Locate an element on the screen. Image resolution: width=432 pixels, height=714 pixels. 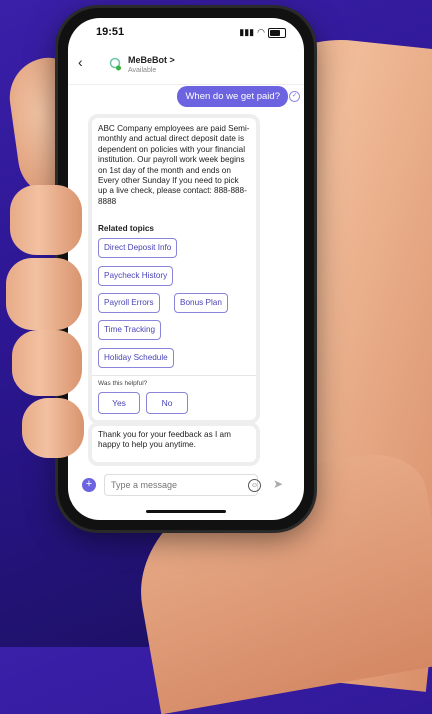
status-bar: 19:51 ▮▮▮ ◠ is located at coordinates (186, 33).